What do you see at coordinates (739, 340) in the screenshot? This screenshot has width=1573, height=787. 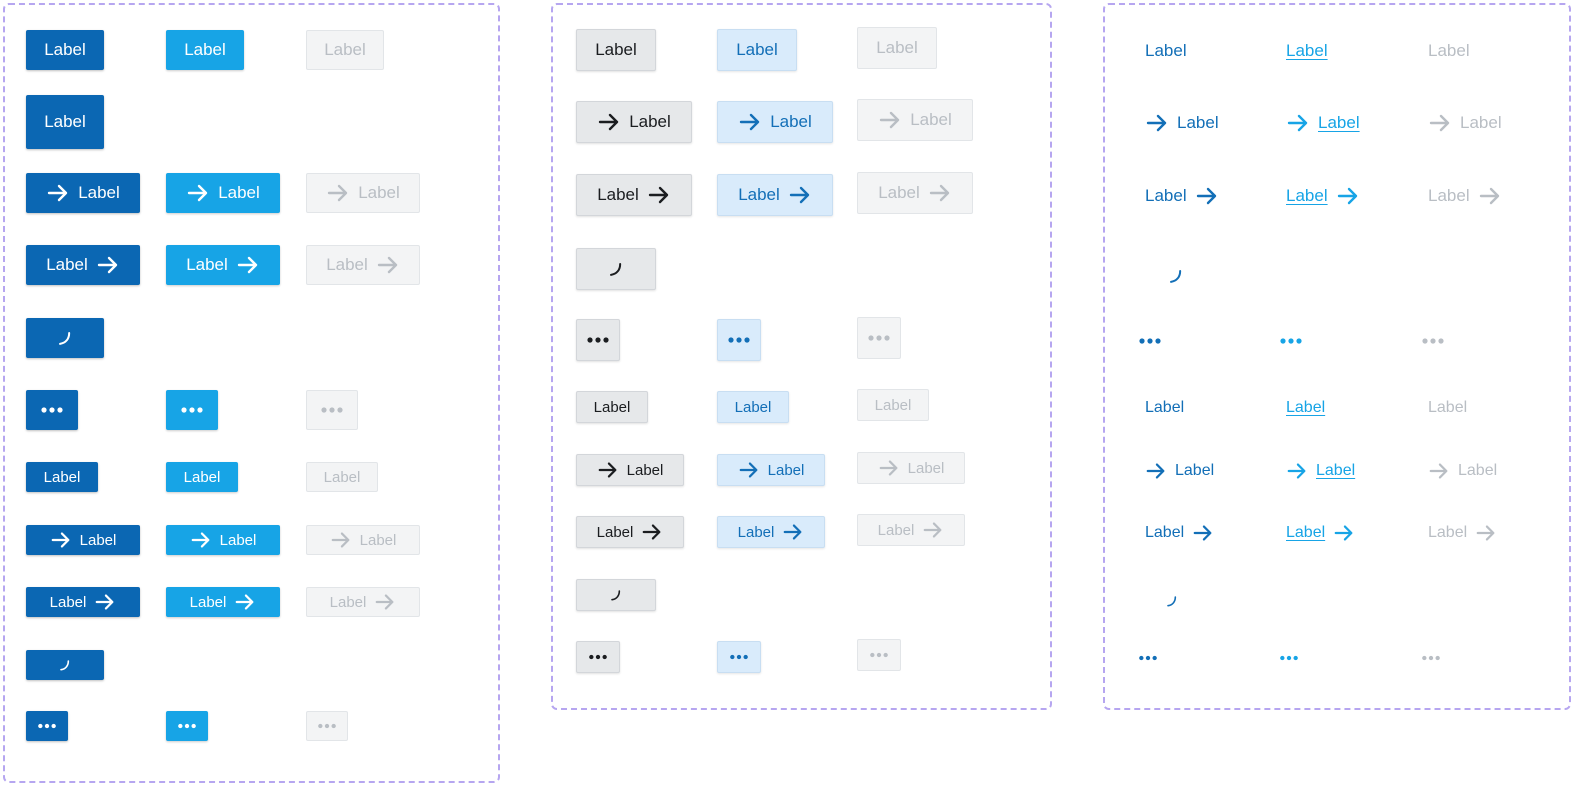 I see `secondary-hover-more-button-lg` at bounding box center [739, 340].